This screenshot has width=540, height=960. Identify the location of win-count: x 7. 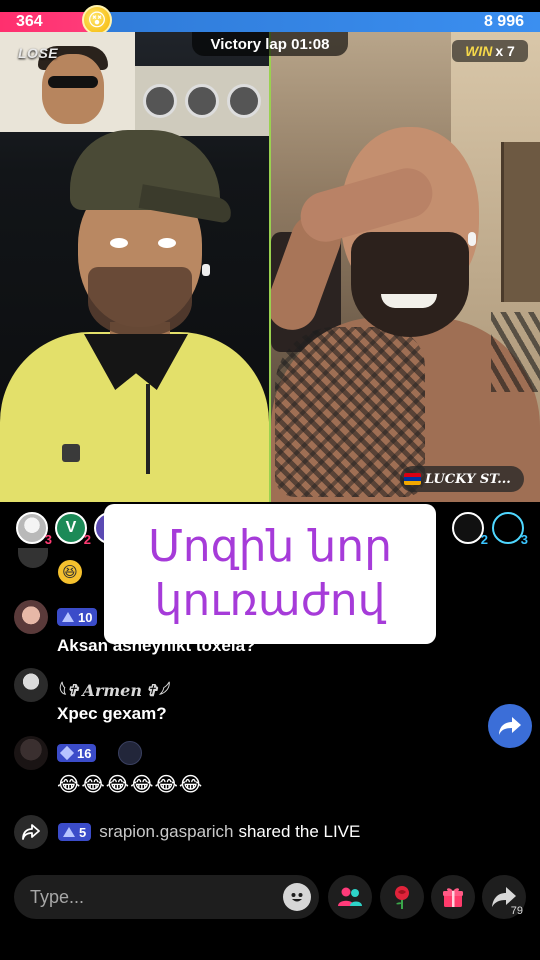
(505, 51).